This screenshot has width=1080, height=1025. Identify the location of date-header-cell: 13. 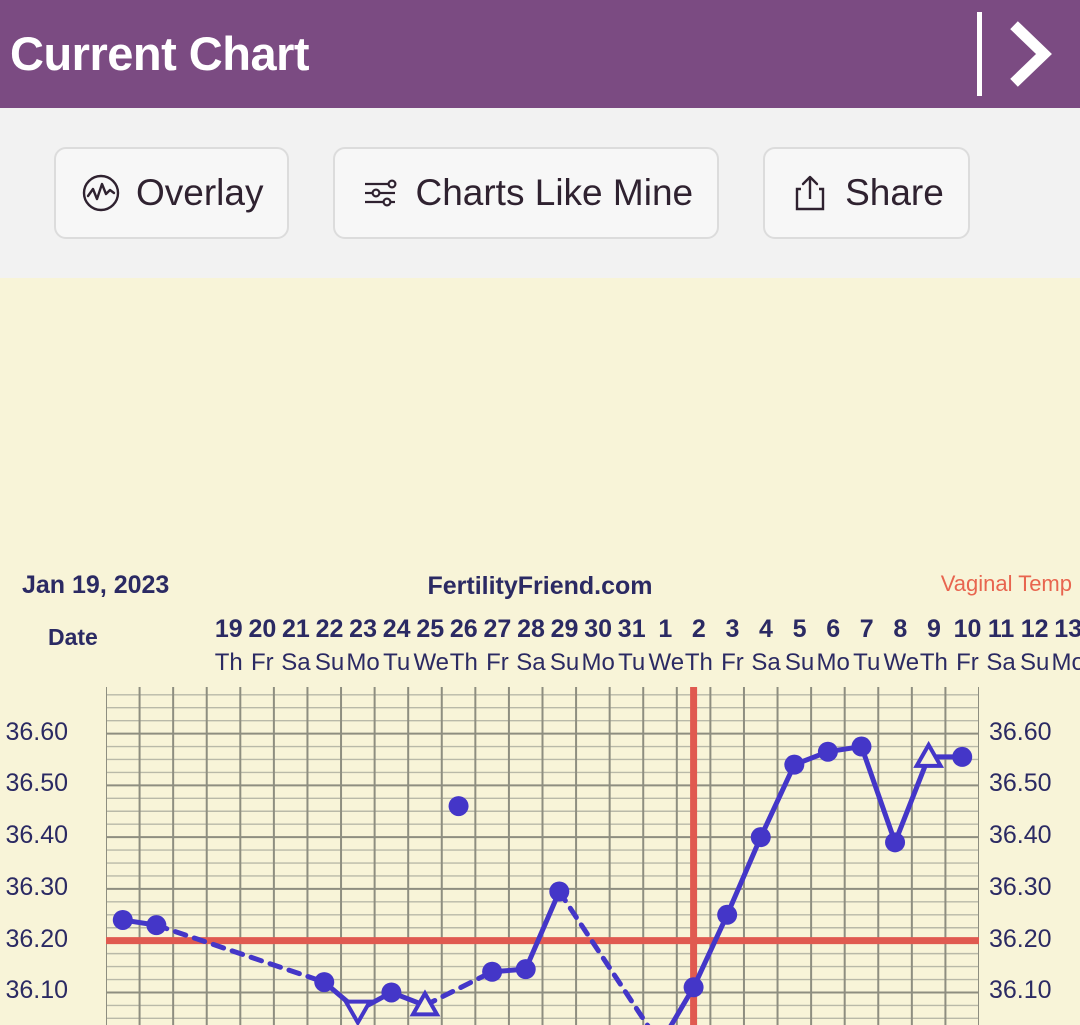
(1067, 629).